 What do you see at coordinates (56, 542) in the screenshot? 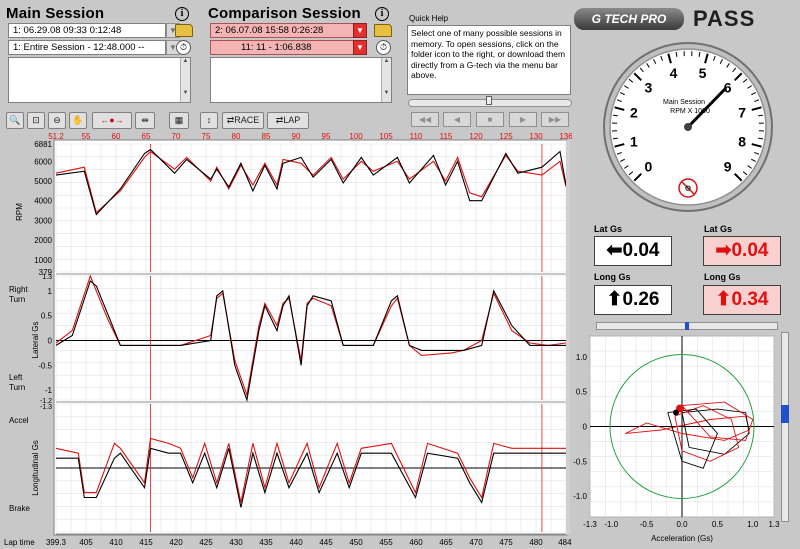
I see `bottom-axis-label: 399.3` at bounding box center [56, 542].